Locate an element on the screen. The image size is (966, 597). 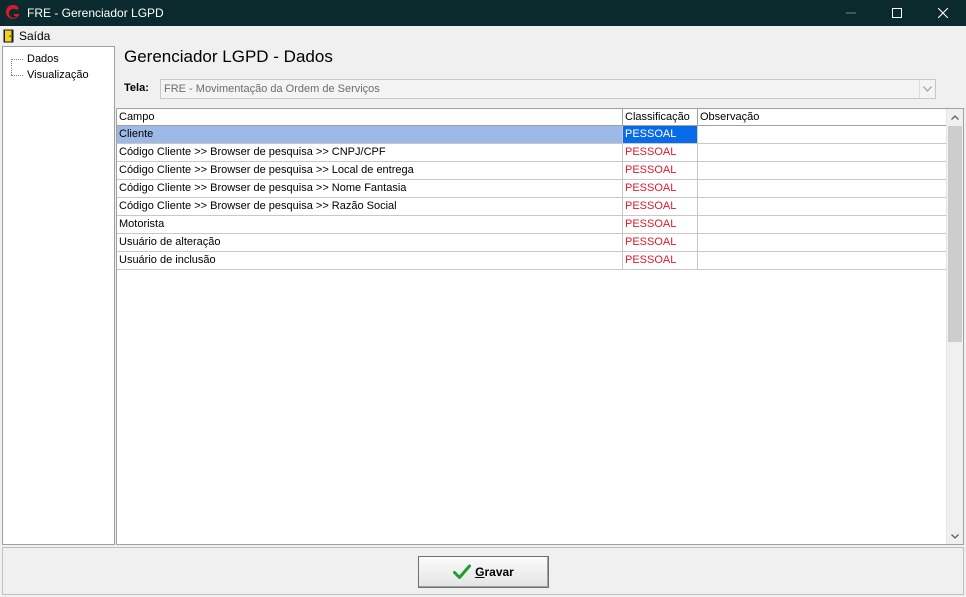
table-row: Motorista PESSOAL is located at coordinates (532, 225).